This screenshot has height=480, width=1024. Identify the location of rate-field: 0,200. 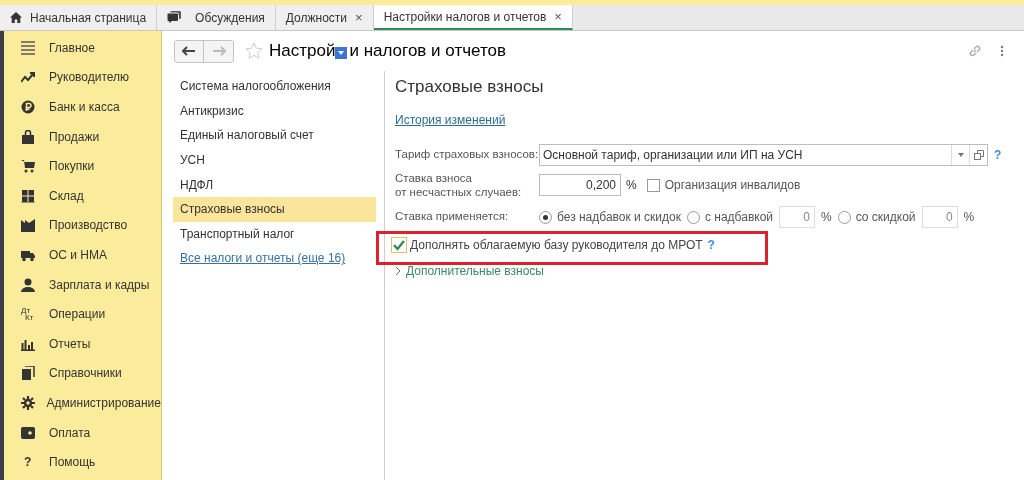
(580, 185).